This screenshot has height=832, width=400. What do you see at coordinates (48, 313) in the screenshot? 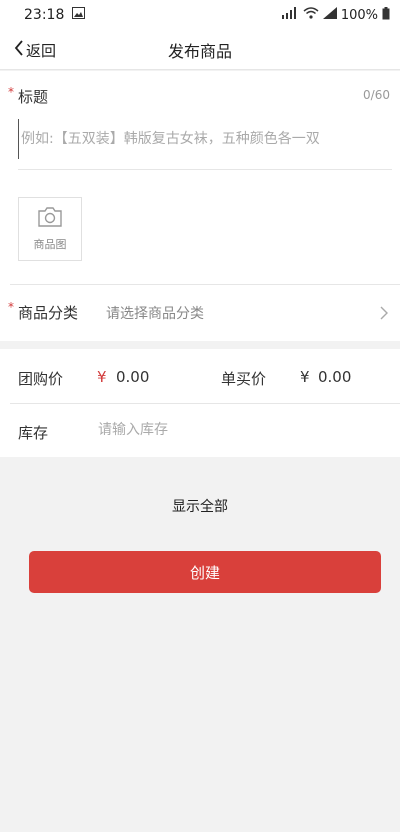
I see `category-label: 商品分类` at bounding box center [48, 313].